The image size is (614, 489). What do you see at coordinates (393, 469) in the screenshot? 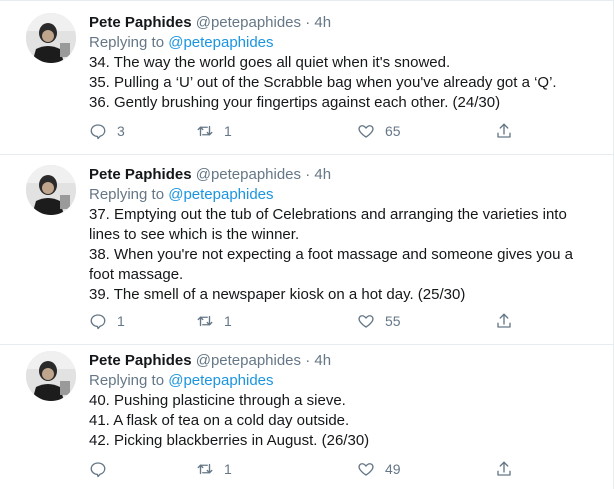
I see `like-count: 49` at bounding box center [393, 469].